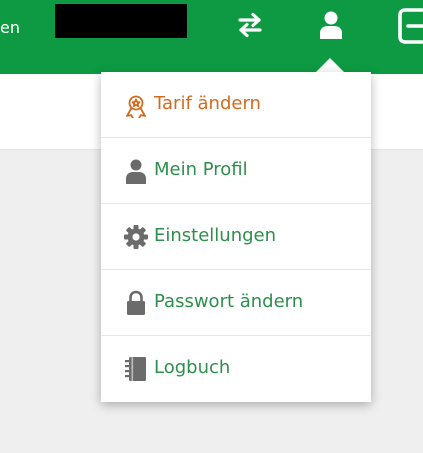 This screenshot has height=453, width=423. I want to click on header-text: en, so click(10, 28).